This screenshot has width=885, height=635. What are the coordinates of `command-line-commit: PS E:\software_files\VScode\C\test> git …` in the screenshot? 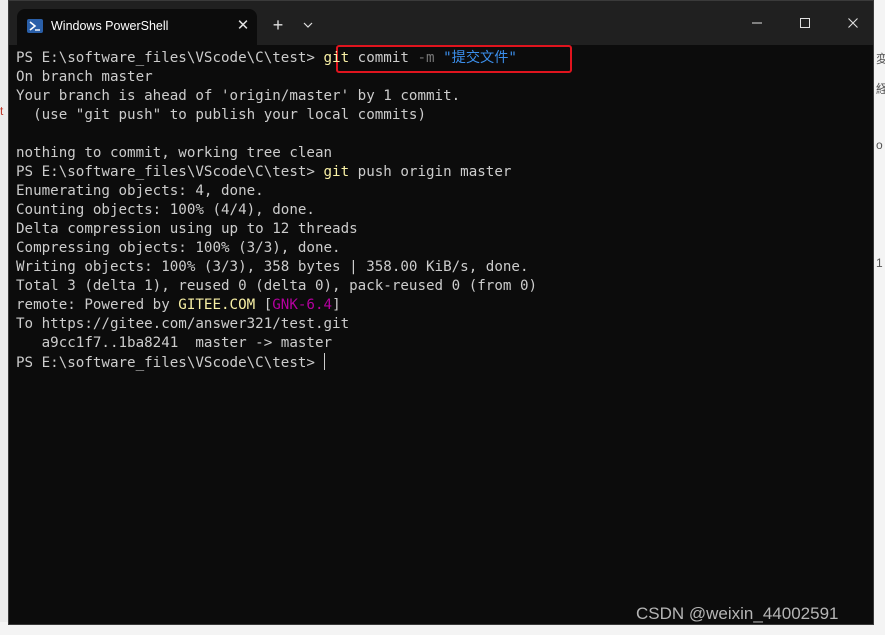 It's located at (441, 58).